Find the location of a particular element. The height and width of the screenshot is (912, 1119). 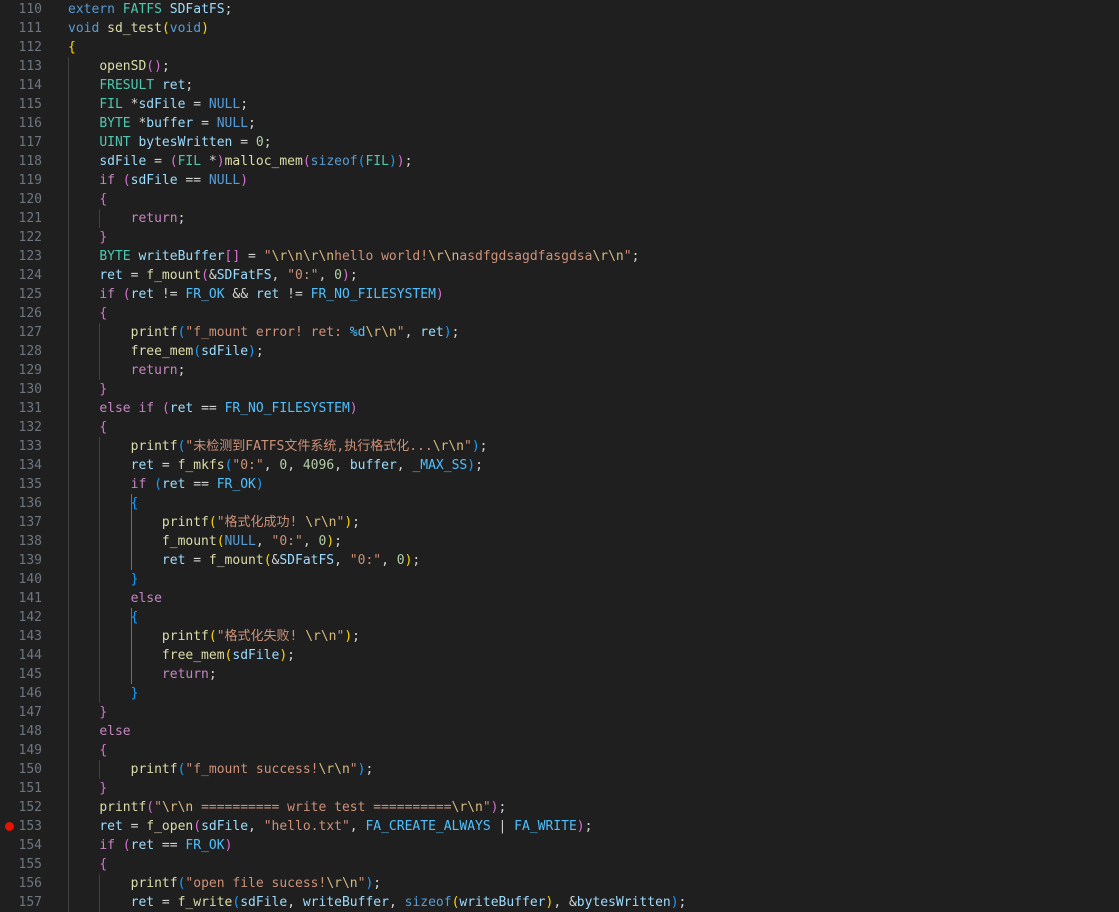

line-gutter: 133 is located at coordinates (25, 446).